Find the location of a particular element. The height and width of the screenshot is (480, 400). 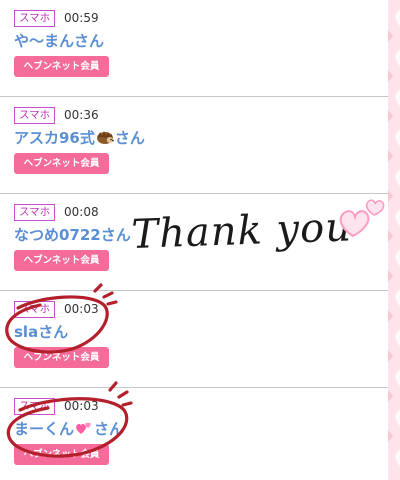

decorative-heart-border is located at coordinates (394, 240).